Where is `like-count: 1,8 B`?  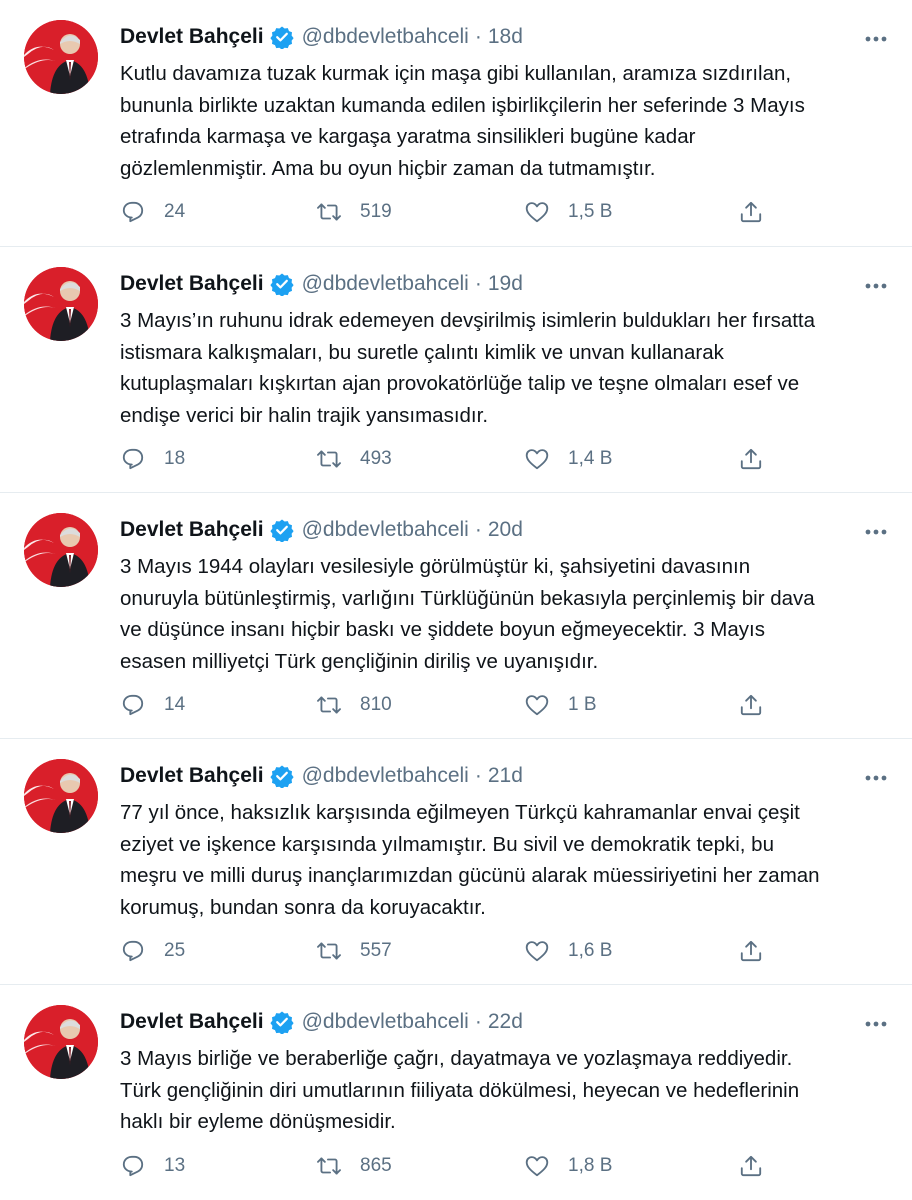
like-count: 1,8 B is located at coordinates (590, 1165).